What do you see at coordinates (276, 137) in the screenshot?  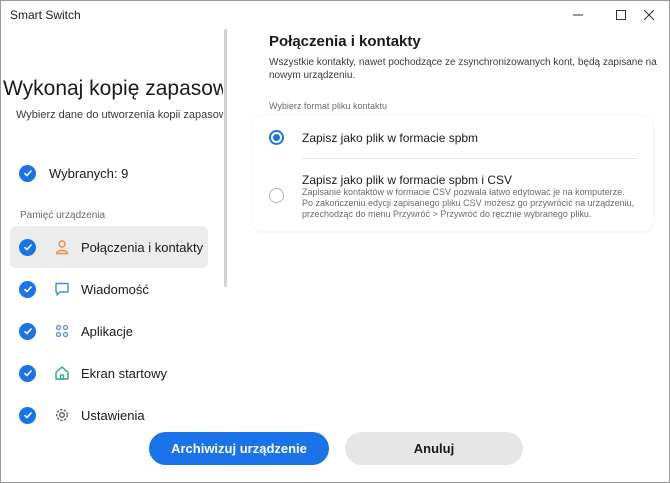 I see `option-spbm-radio` at bounding box center [276, 137].